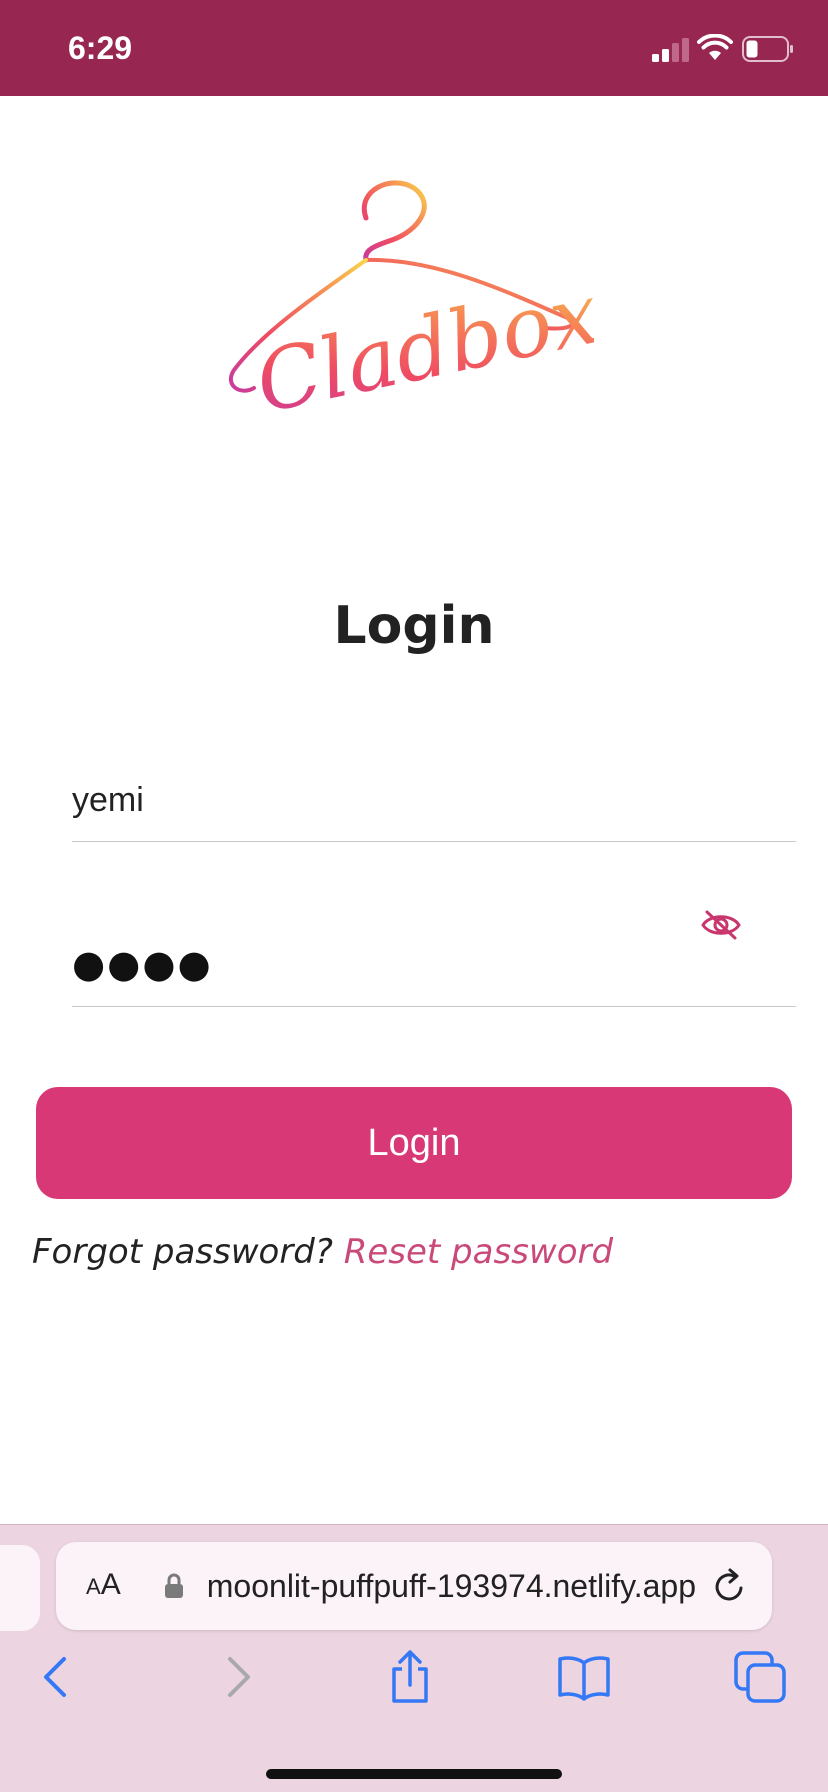 Image resolution: width=828 pixels, height=1792 pixels. Describe the element at coordinates (729, 1586) in the screenshot. I see `reload-icon` at that location.